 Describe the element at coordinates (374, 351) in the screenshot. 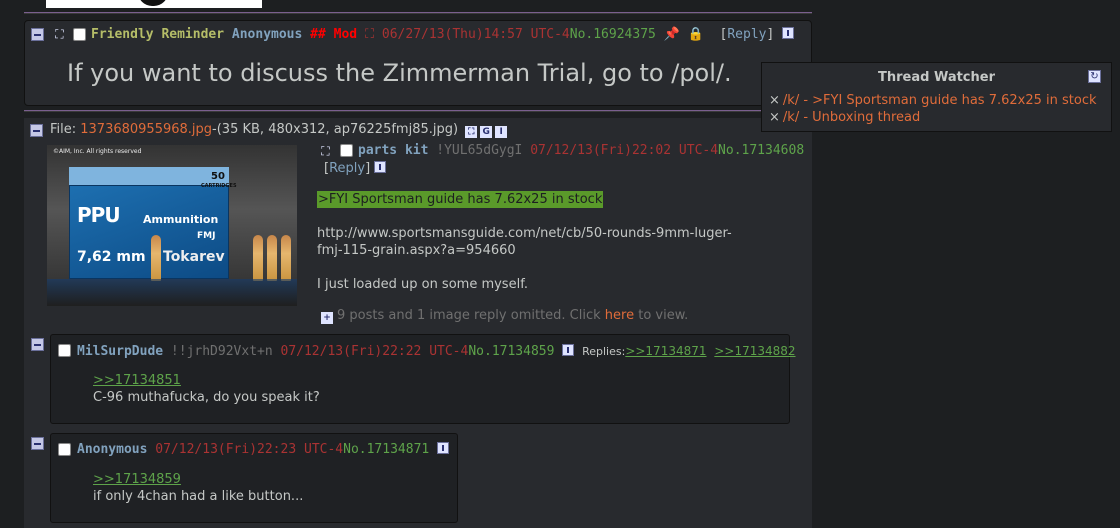

I see `post-date: 07/12/13(Fri)22:22 UTC-4` at that location.